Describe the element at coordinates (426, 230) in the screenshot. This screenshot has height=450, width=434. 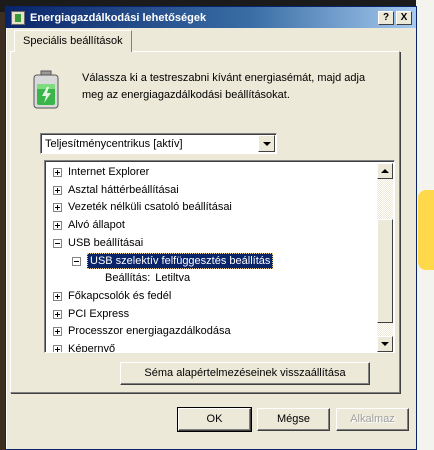
I see `background-decoration` at that location.